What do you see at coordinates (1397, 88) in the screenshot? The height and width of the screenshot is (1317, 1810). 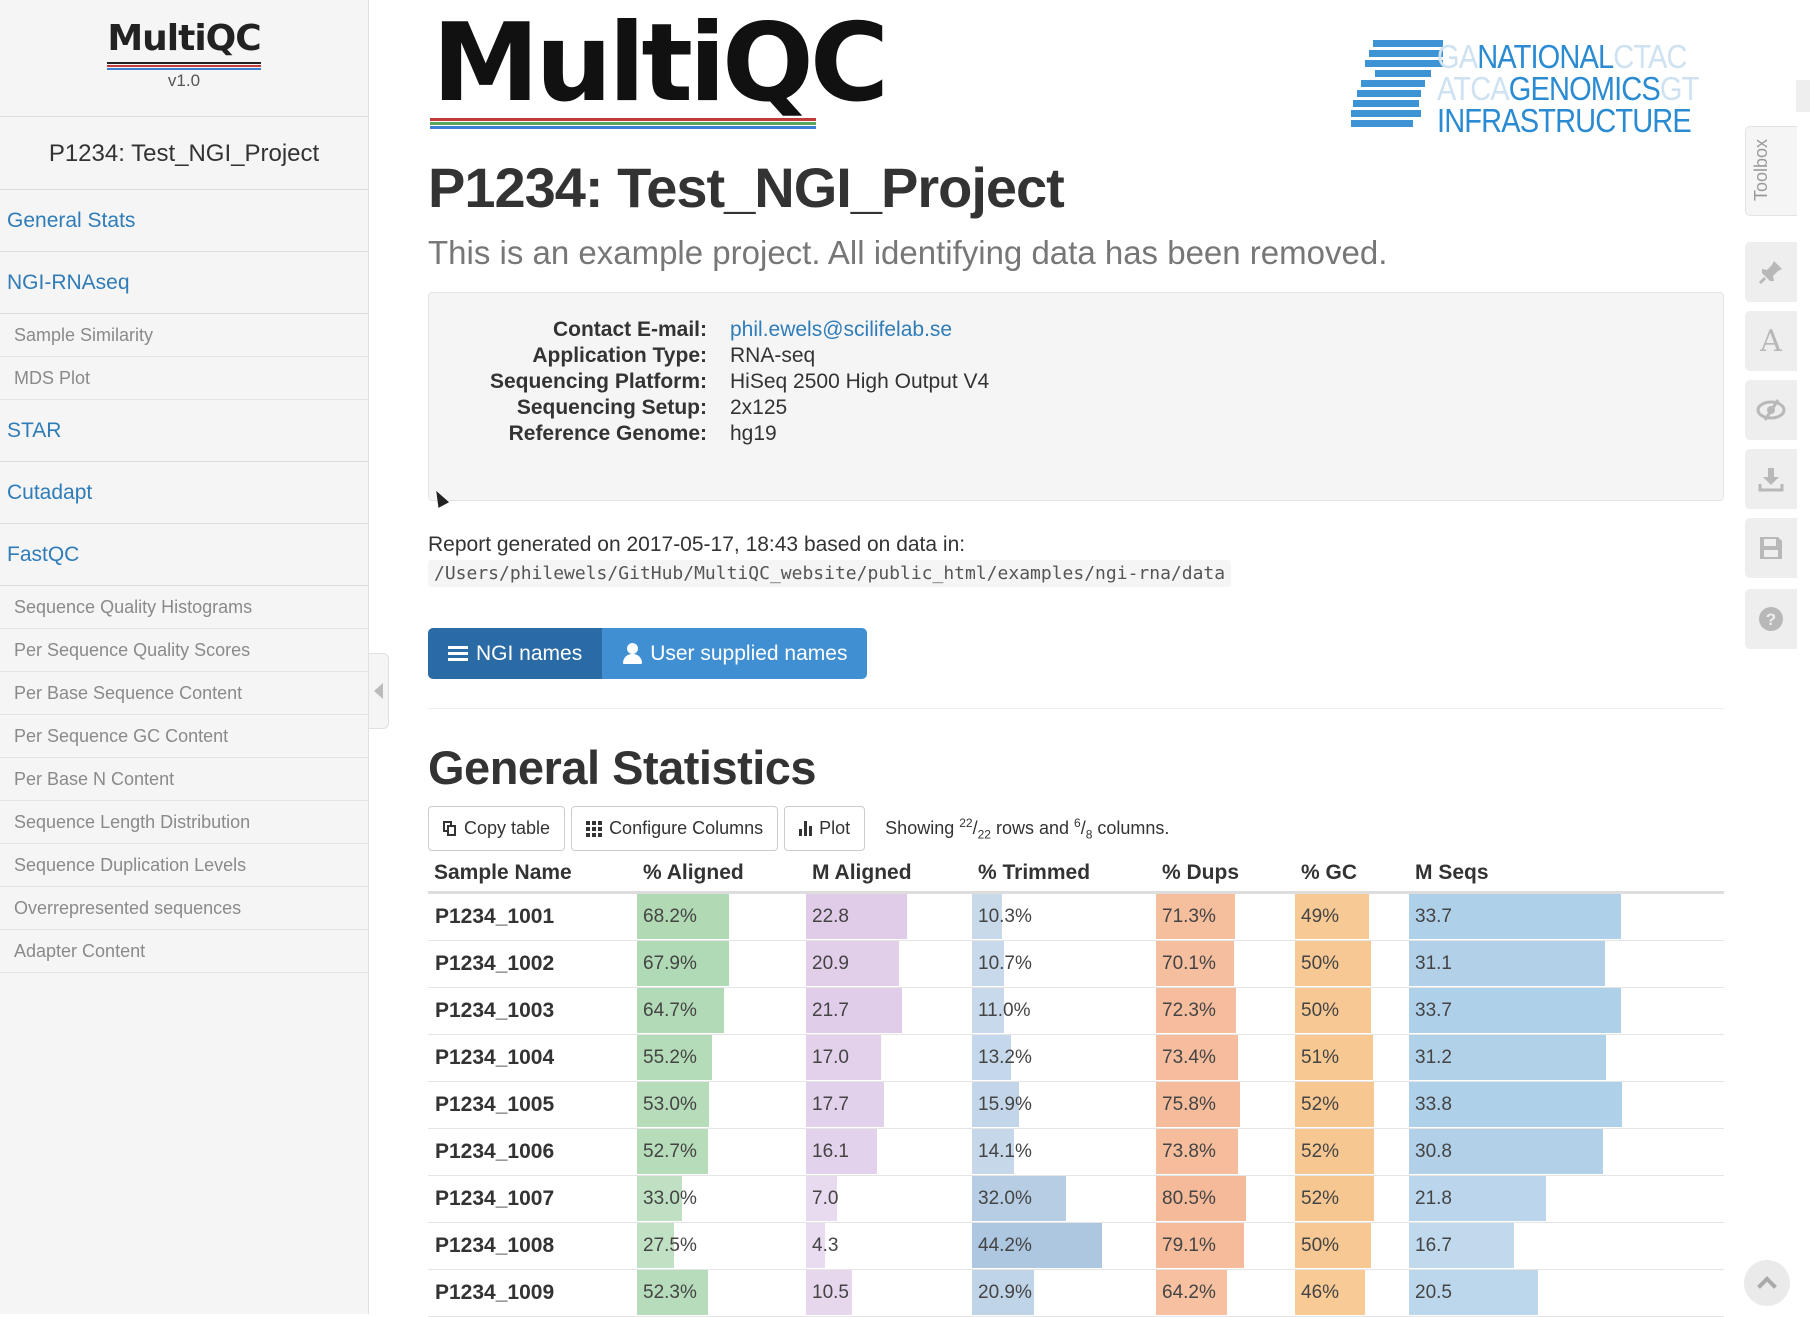 I see `ngi-stripes-icon` at bounding box center [1397, 88].